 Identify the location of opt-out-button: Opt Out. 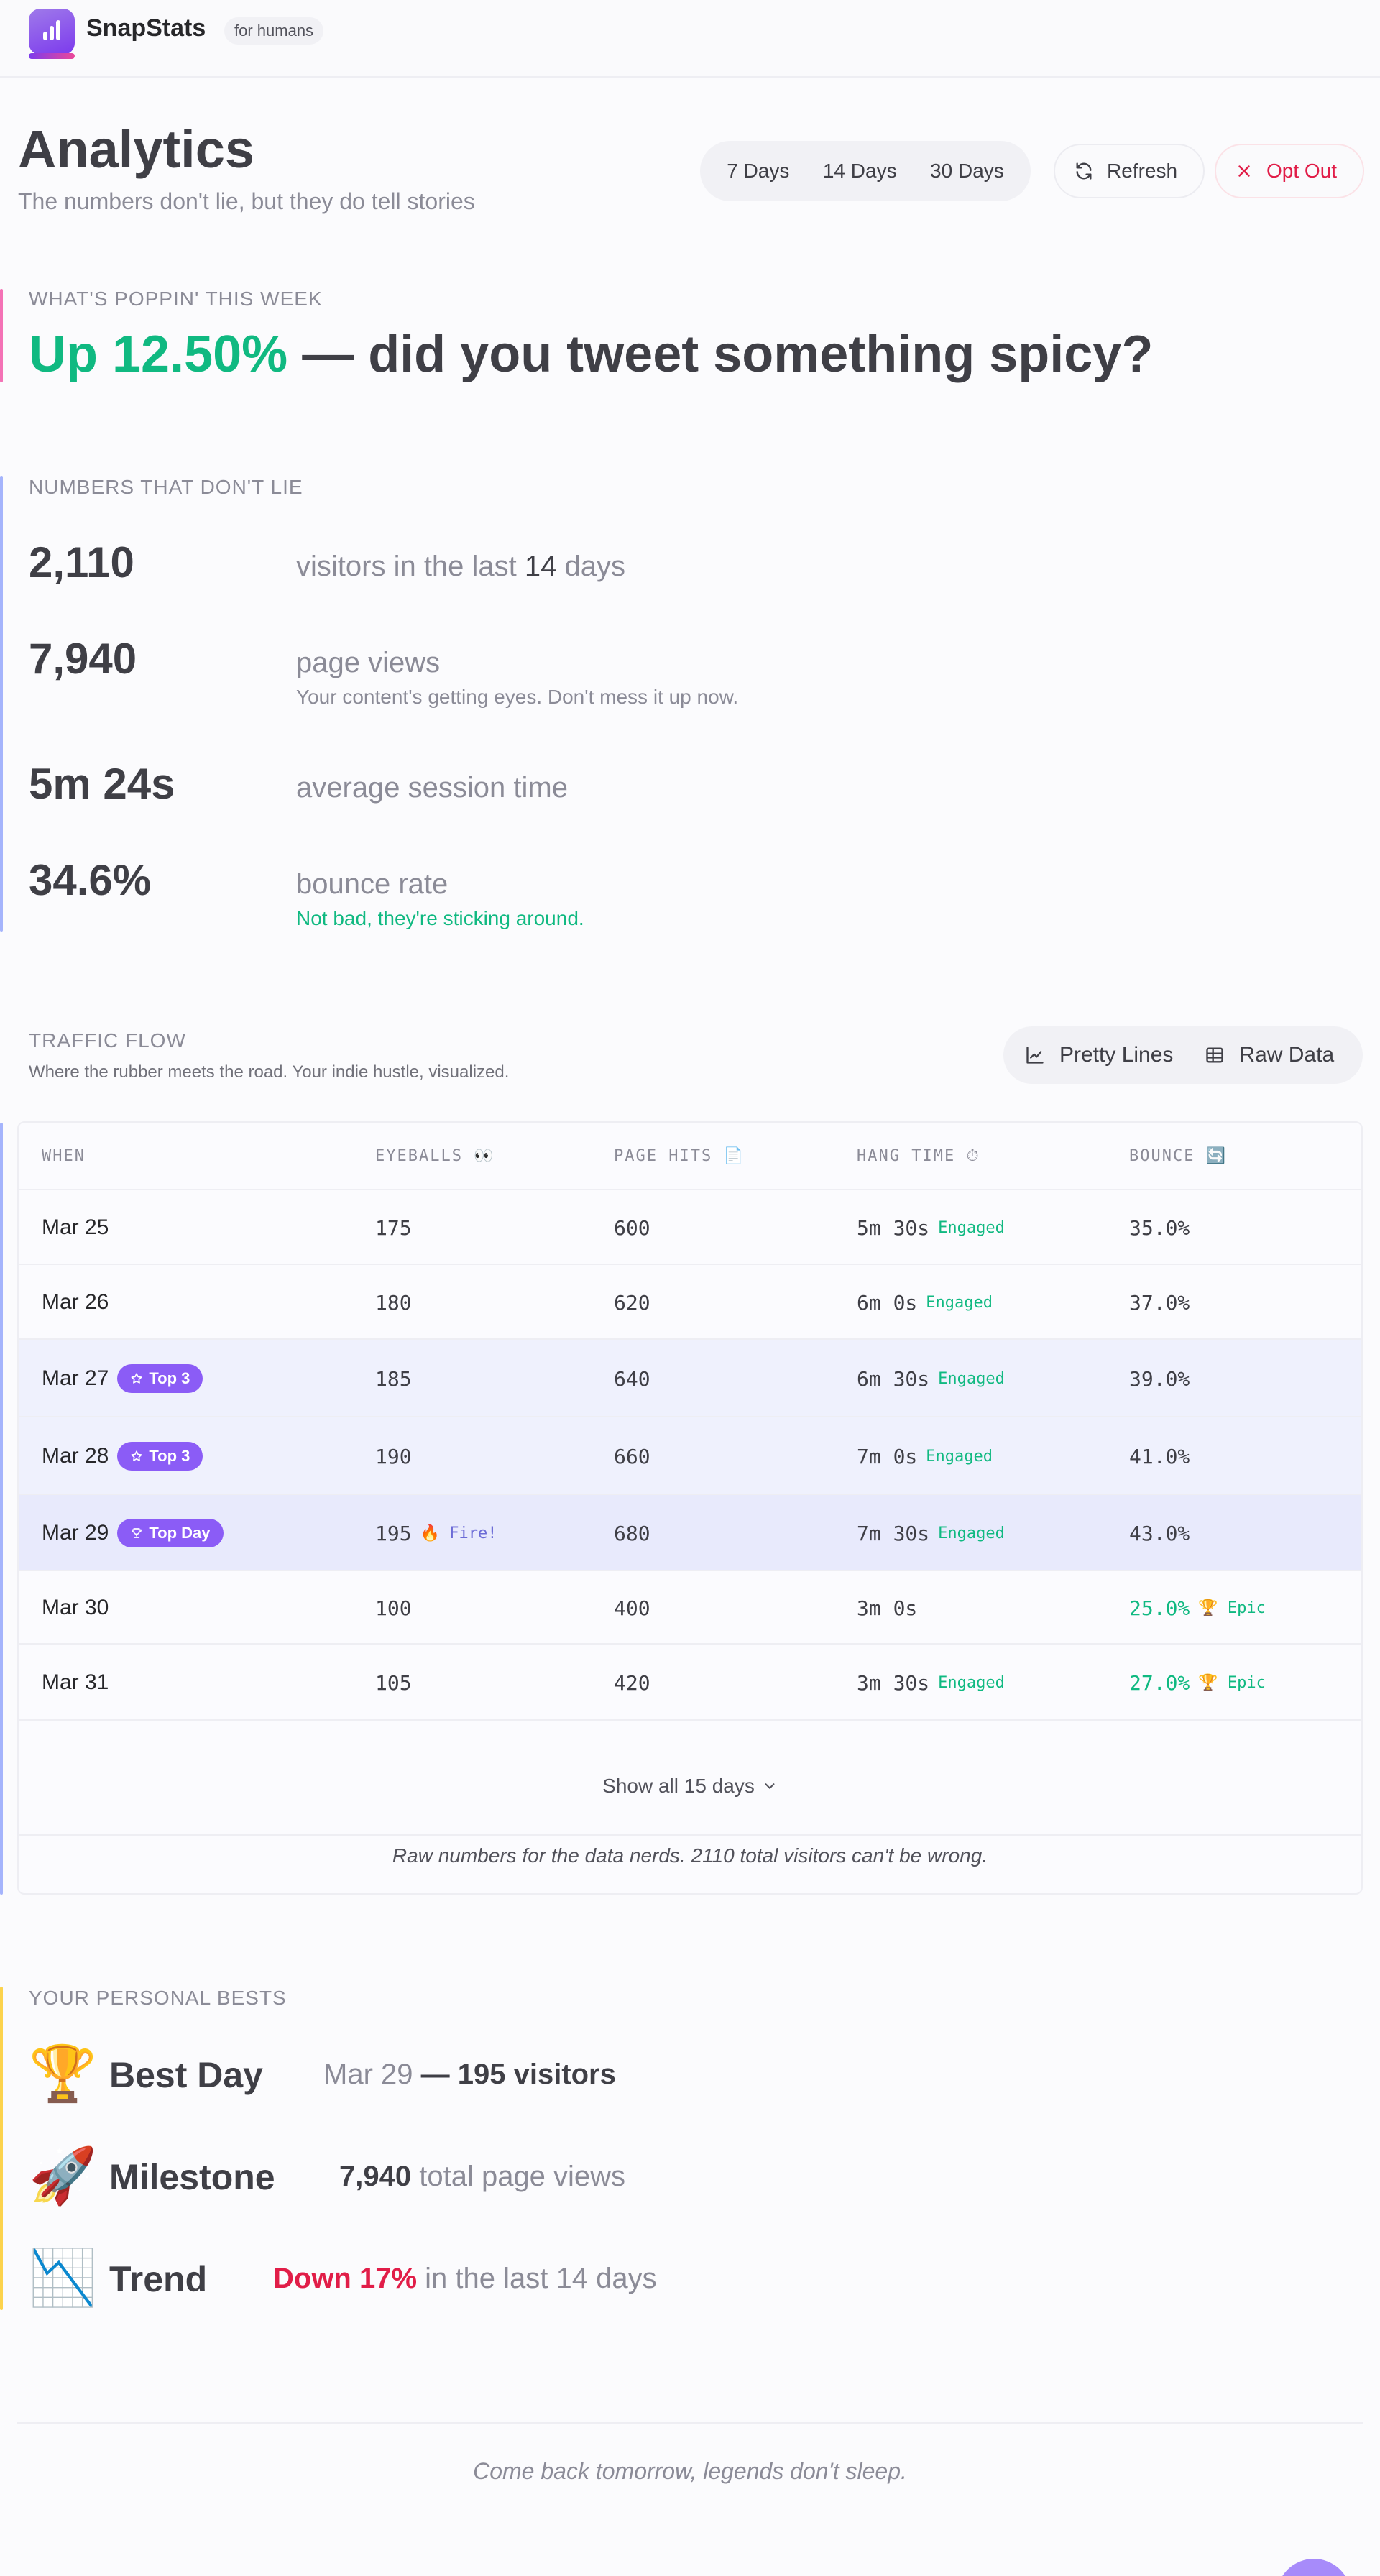
(1289, 171).